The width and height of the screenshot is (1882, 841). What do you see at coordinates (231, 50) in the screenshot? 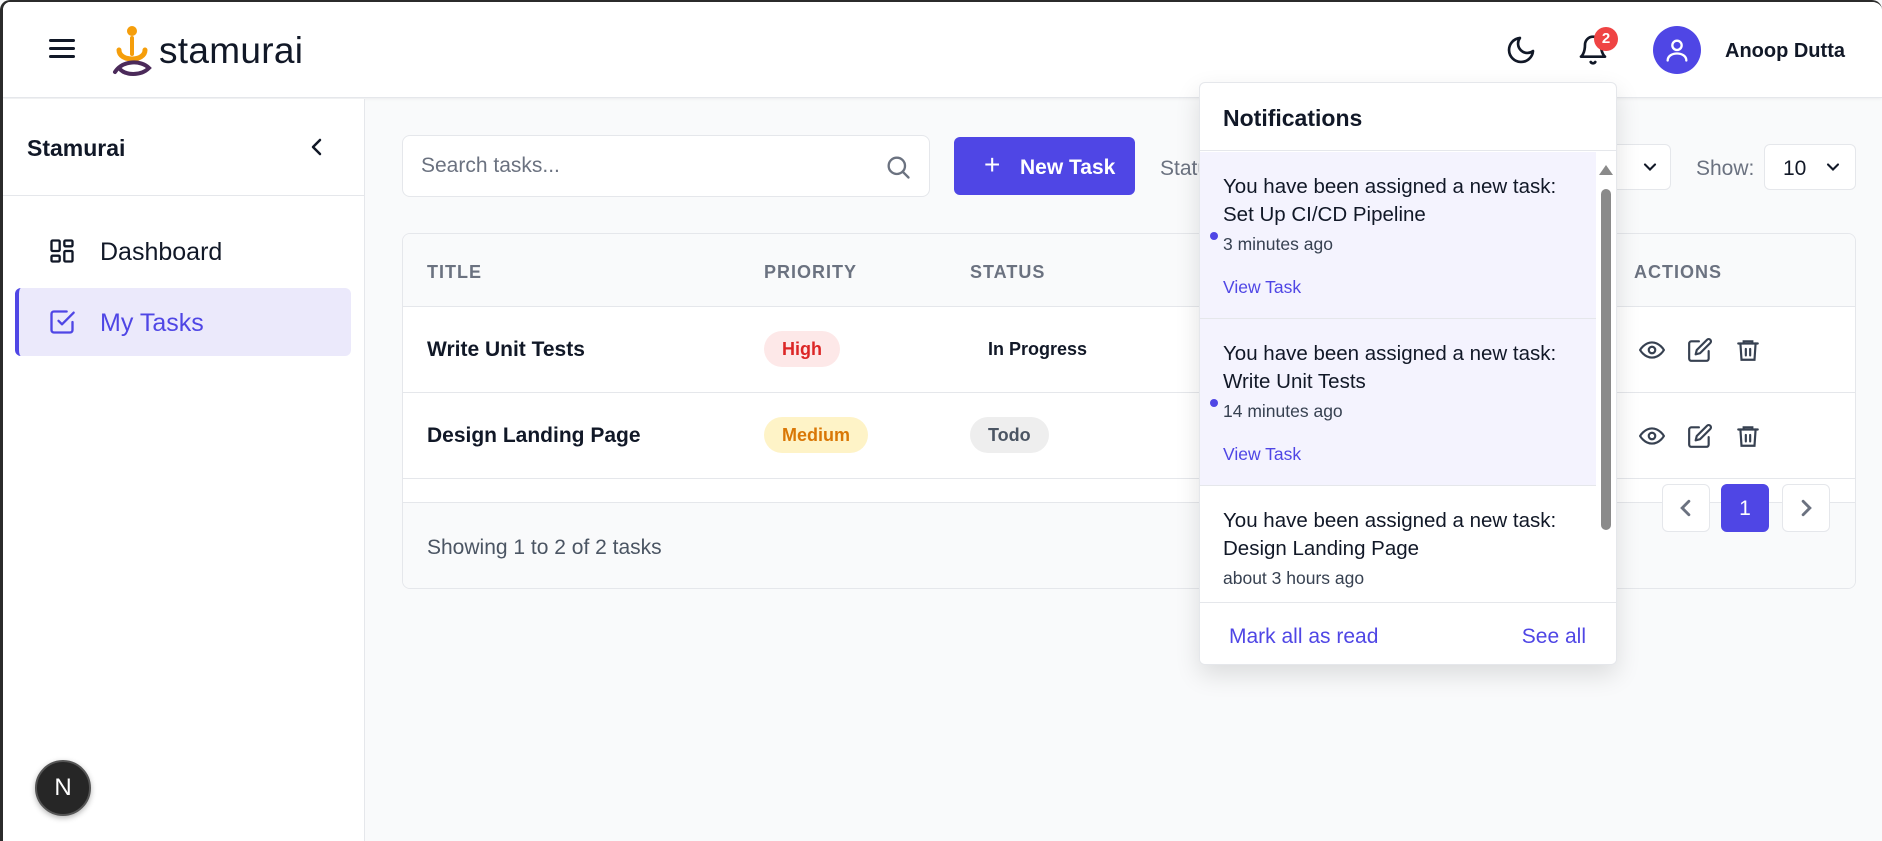
I see `logo-text: stamurai` at bounding box center [231, 50].